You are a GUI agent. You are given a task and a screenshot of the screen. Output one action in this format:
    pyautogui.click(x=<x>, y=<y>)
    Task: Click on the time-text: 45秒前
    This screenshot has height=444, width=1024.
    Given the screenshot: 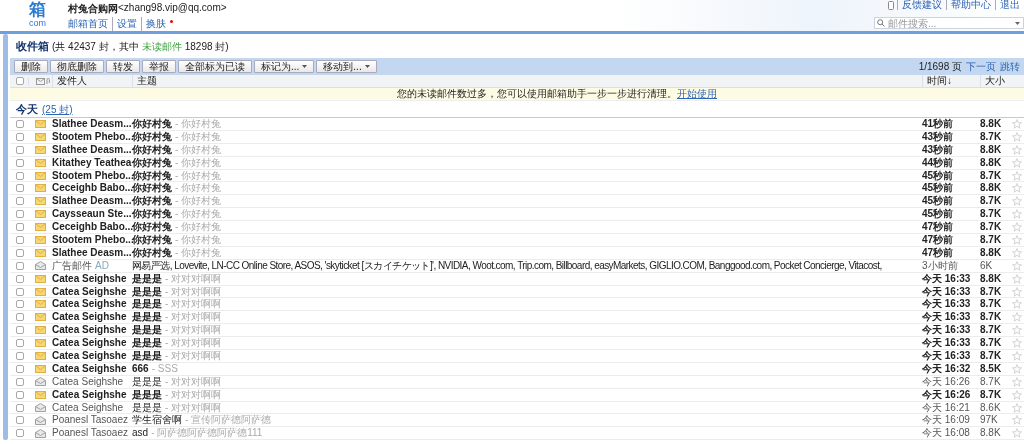 What is the action you would take?
    pyautogui.click(x=938, y=201)
    